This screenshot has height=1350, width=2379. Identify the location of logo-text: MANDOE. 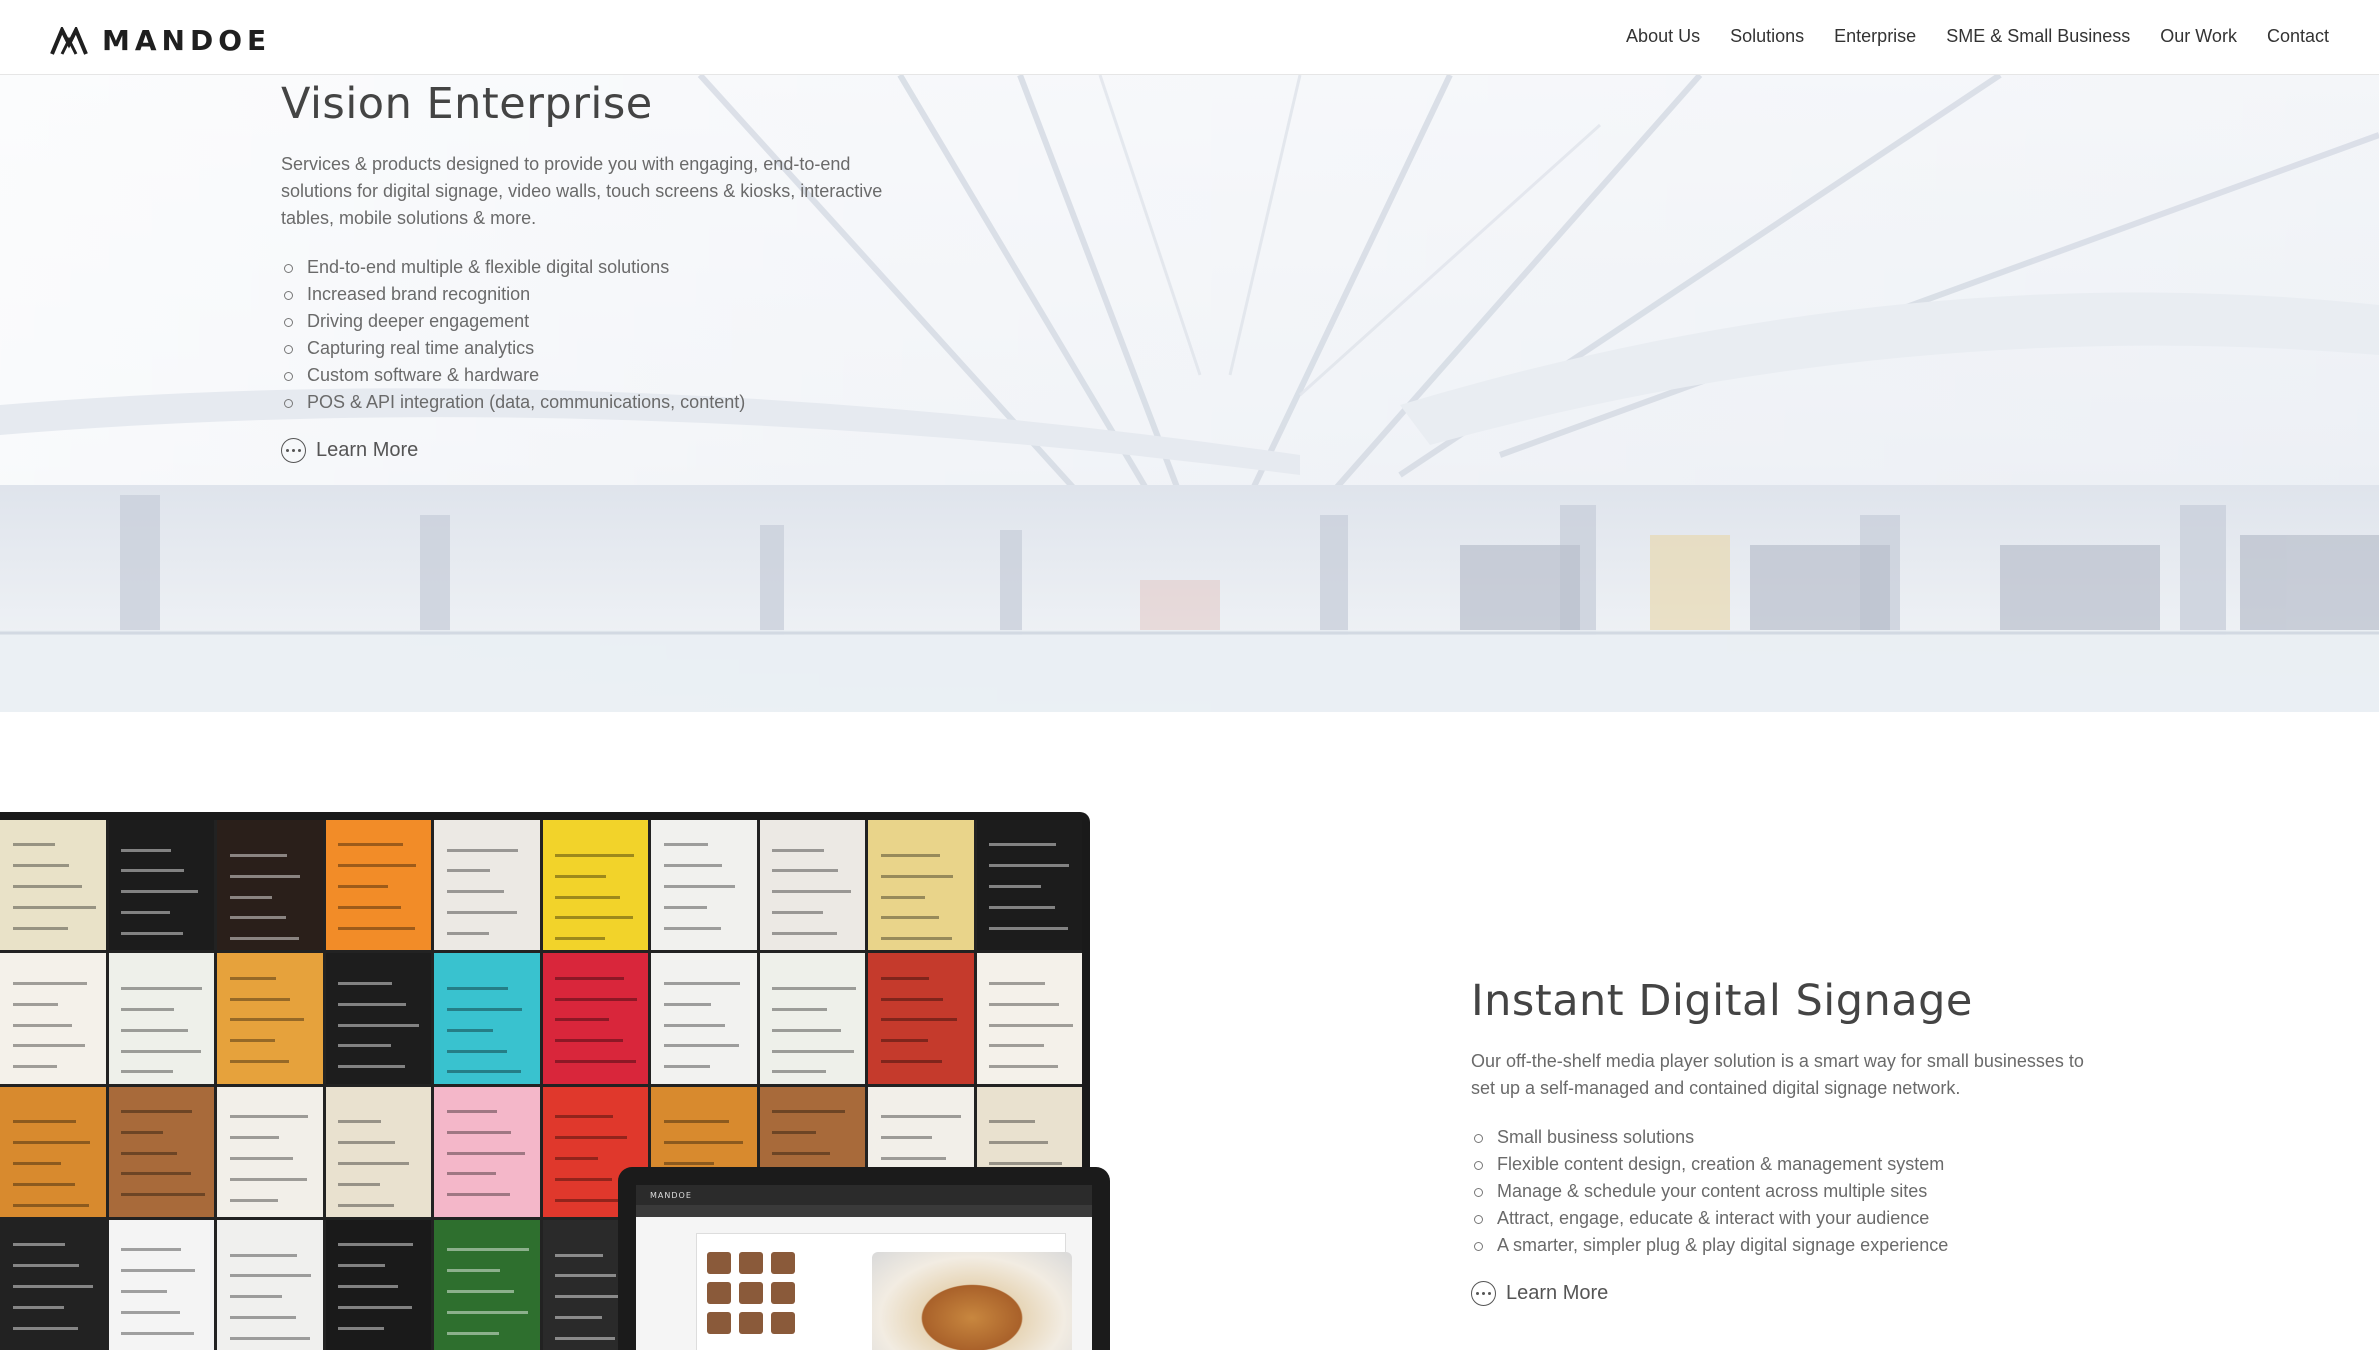
(187, 40).